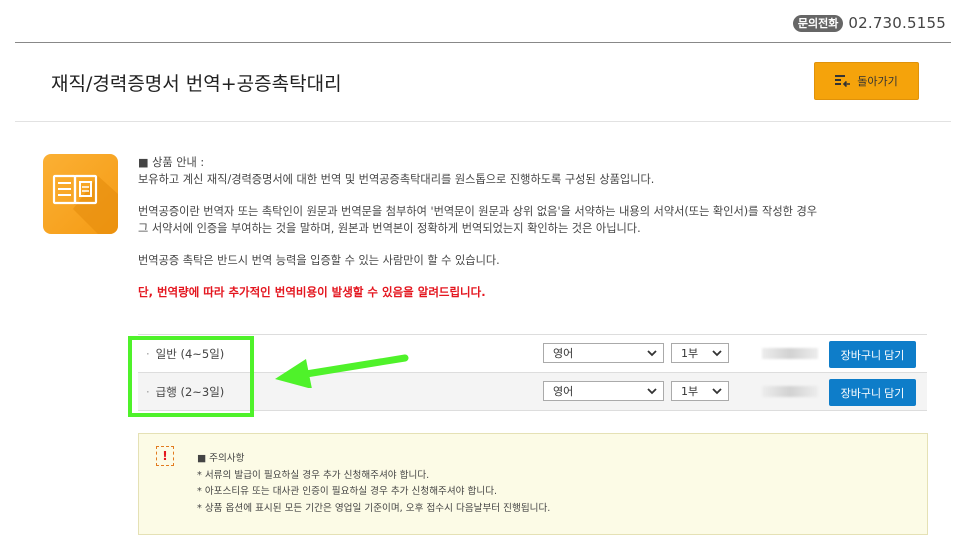  I want to click on exclamation-icon: !, so click(165, 456).